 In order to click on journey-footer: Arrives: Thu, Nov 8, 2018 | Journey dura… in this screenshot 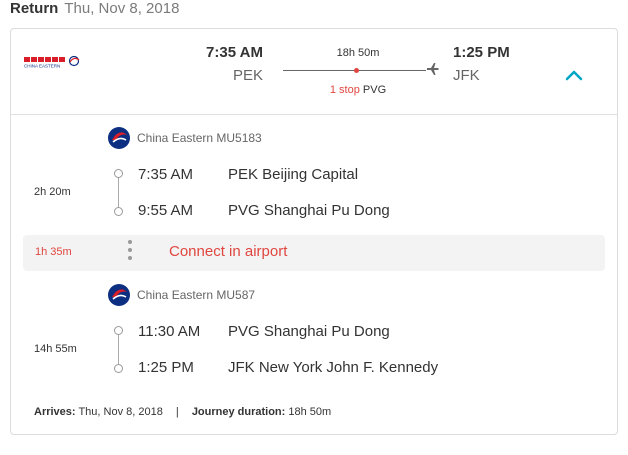, I will do `click(182, 412)`.